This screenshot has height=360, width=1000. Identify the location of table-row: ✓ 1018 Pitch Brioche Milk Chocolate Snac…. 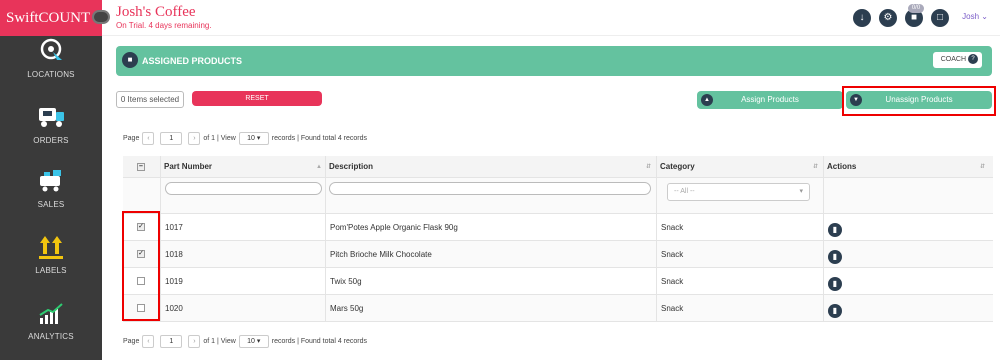
(558, 254).